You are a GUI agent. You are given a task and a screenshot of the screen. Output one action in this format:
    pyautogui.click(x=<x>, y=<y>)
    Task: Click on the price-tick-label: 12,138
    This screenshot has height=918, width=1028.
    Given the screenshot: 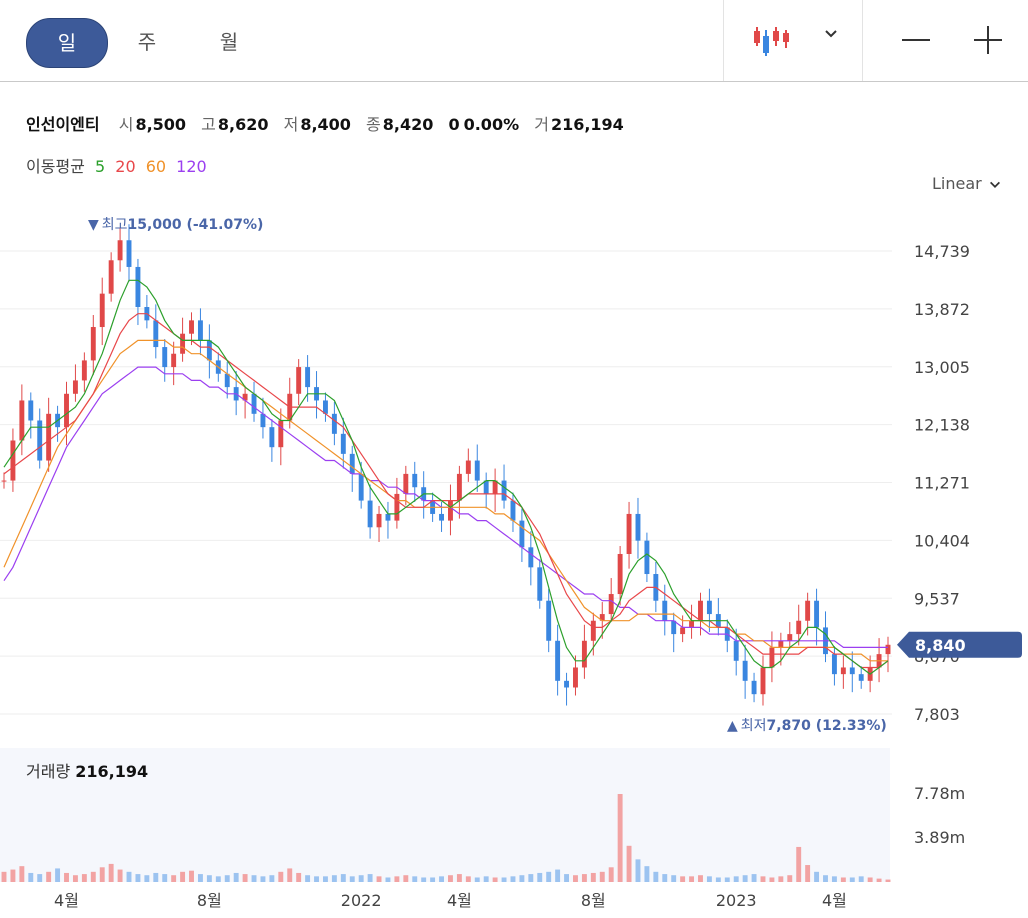 What is the action you would take?
    pyautogui.click(x=942, y=425)
    